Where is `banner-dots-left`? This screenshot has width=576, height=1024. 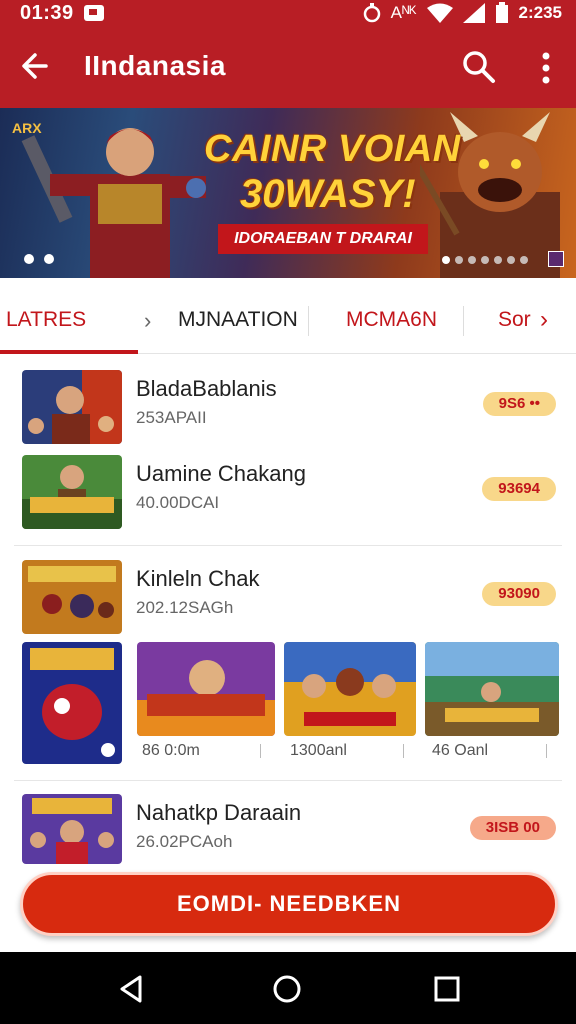
banner-dots-left is located at coordinates (39, 259).